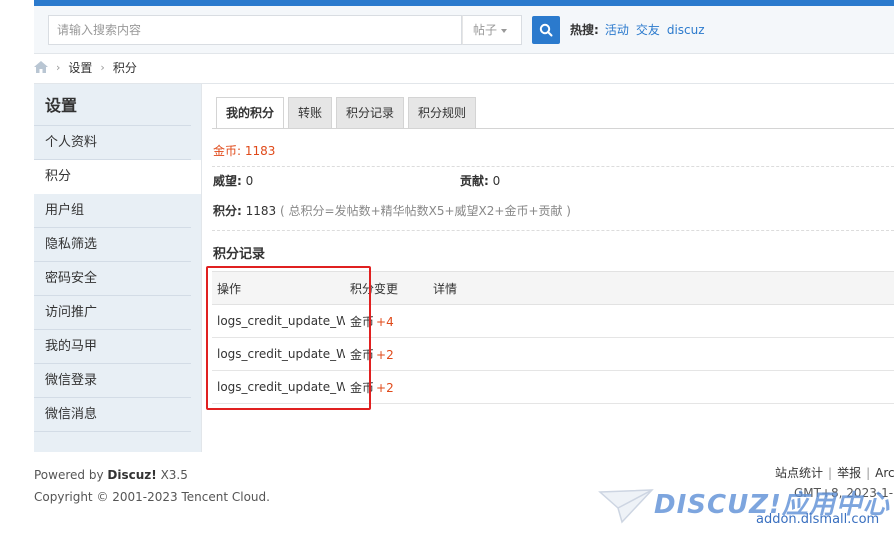 This screenshot has height=546, width=894. I want to click on total-label: 积分:, so click(227, 211).